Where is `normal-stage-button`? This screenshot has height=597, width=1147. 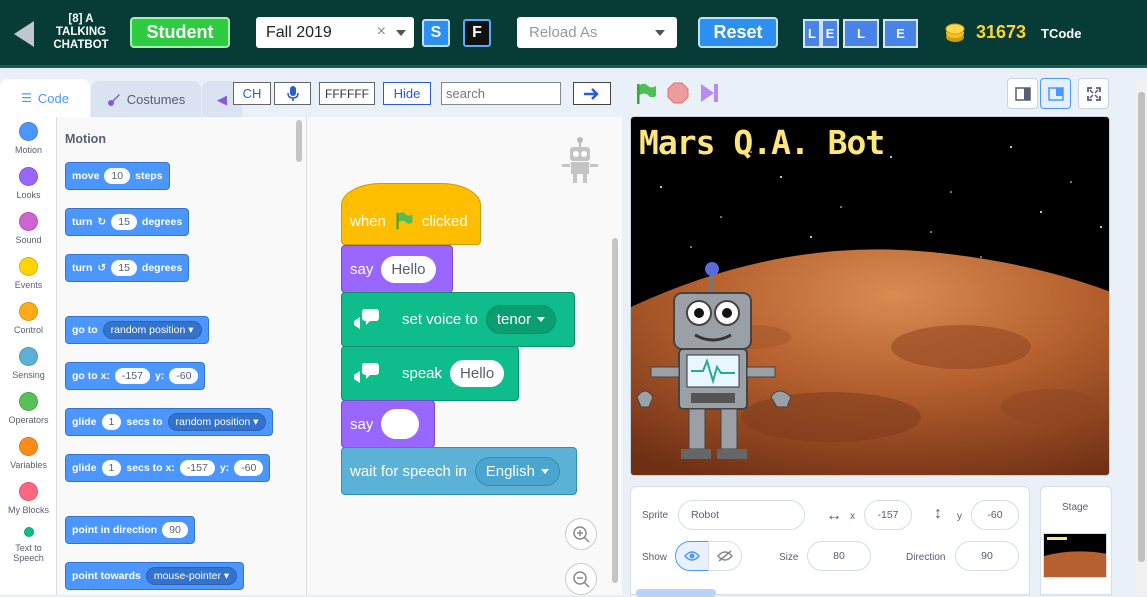 normal-stage-button is located at coordinates (1055, 93).